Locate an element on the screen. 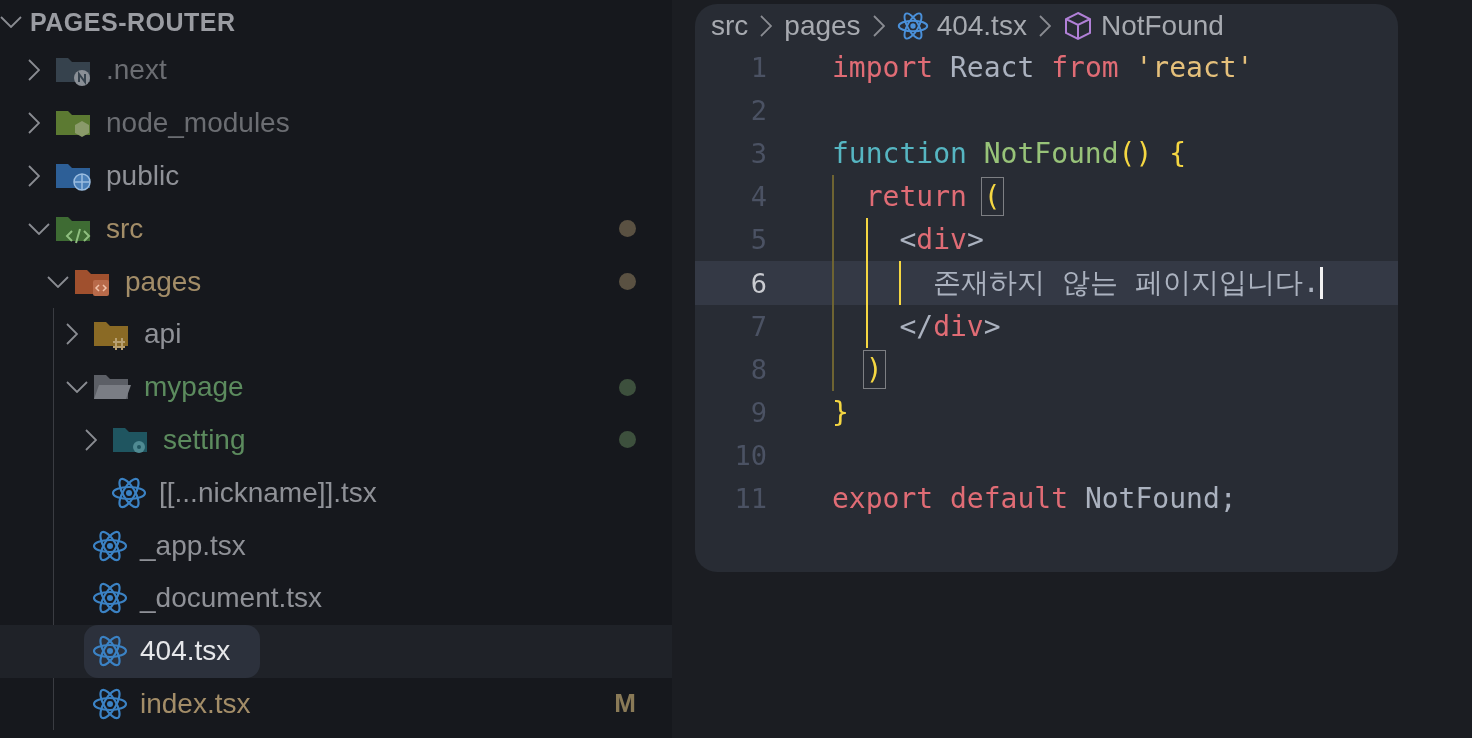 This screenshot has height=738, width=1472. folder-name: src is located at coordinates (125, 228).